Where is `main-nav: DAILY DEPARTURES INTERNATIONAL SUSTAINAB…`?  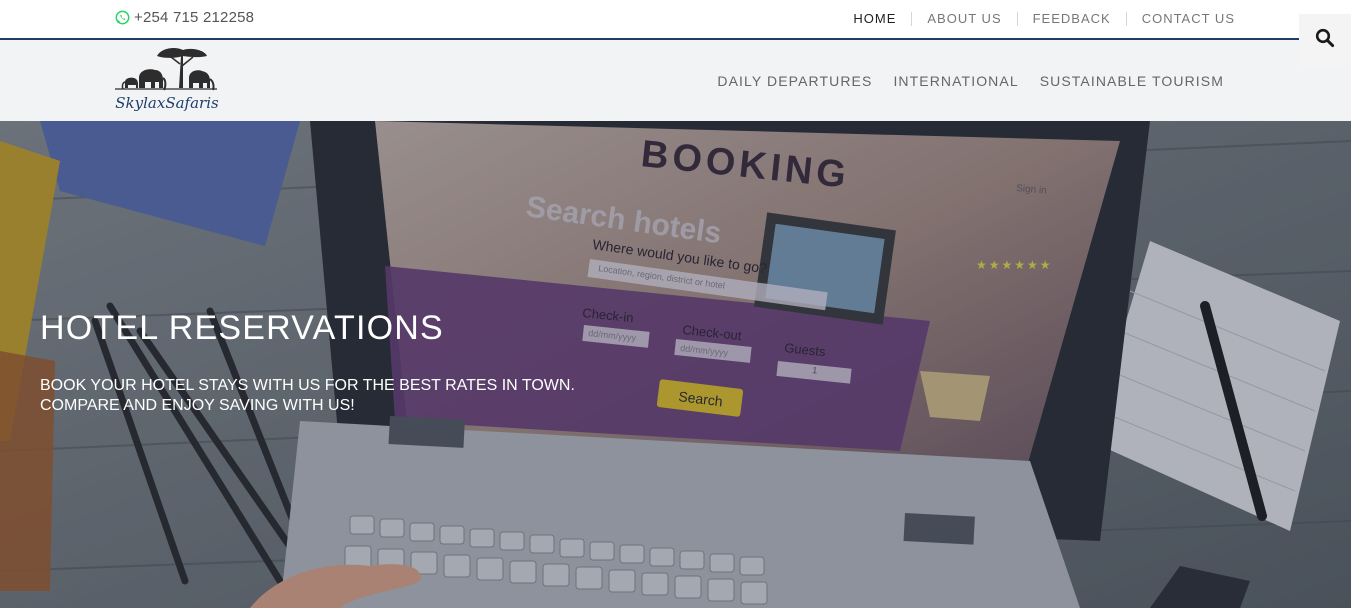 main-nav: DAILY DEPARTURES INTERNATIONAL SUSTAINAB… is located at coordinates (970, 81).